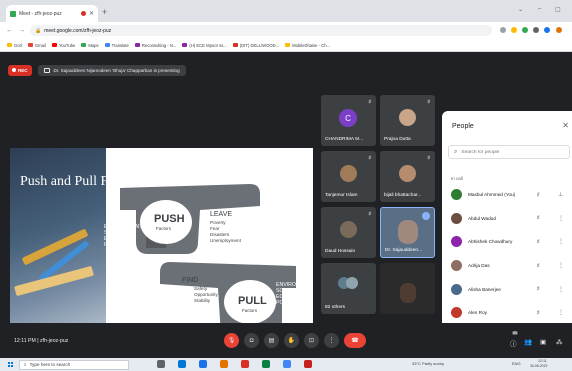  I want to click on people-search: ⌕, so click(509, 152).